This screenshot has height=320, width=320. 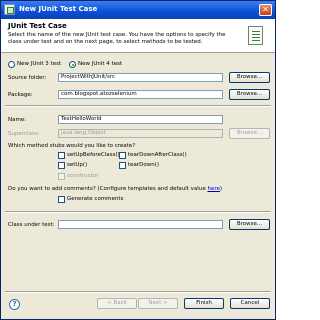 I want to click on configure-templates-link: here, so click(x=213, y=189).